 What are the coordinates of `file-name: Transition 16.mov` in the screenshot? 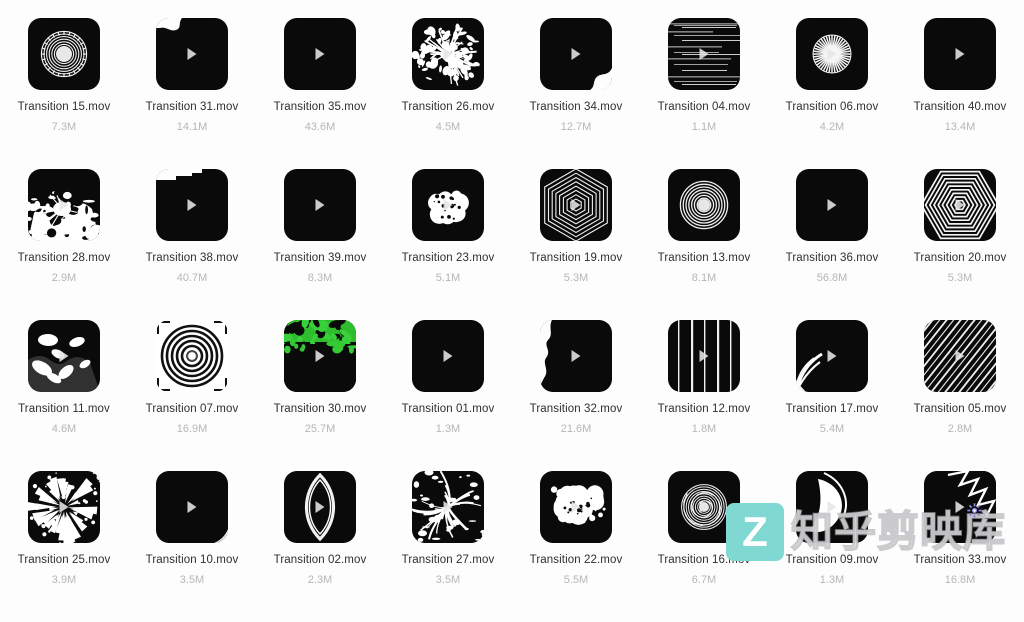 It's located at (704, 560).